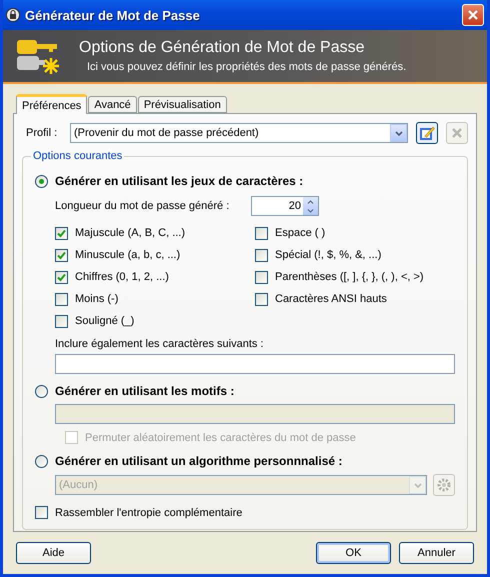 This screenshot has width=490, height=577. I want to click on charset-label: Chiffres (0, 1, 2, ...), so click(122, 277).